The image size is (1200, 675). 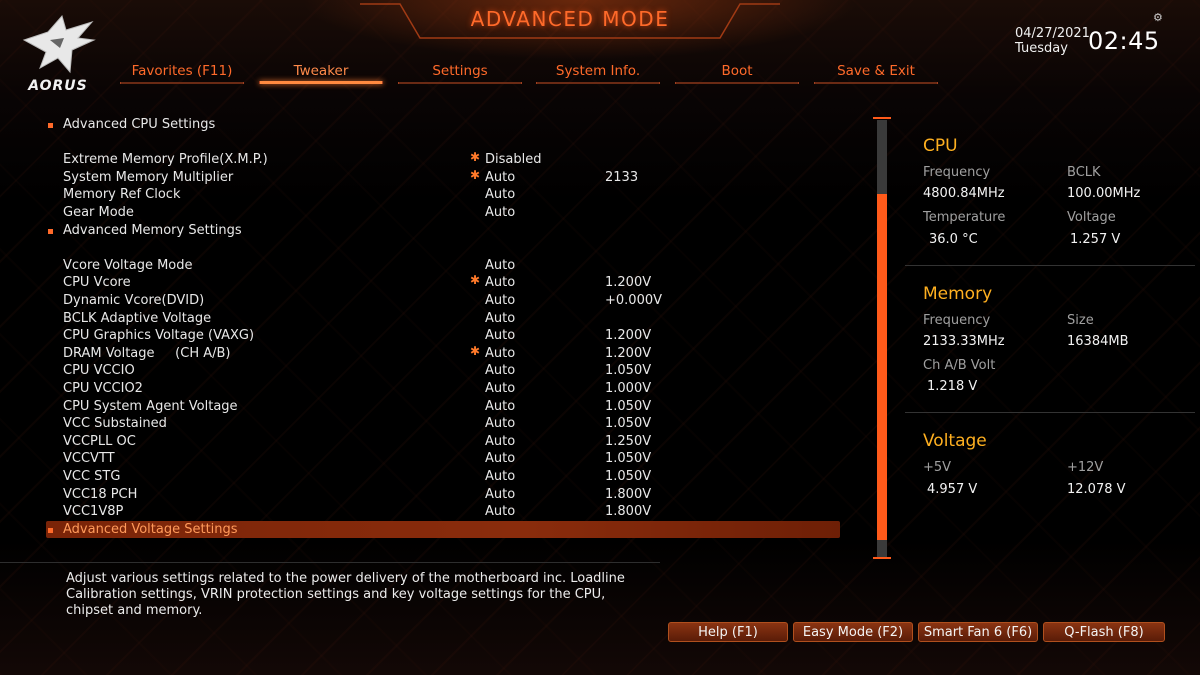 I want to click on tab-label: Tweaker, so click(x=321, y=71).